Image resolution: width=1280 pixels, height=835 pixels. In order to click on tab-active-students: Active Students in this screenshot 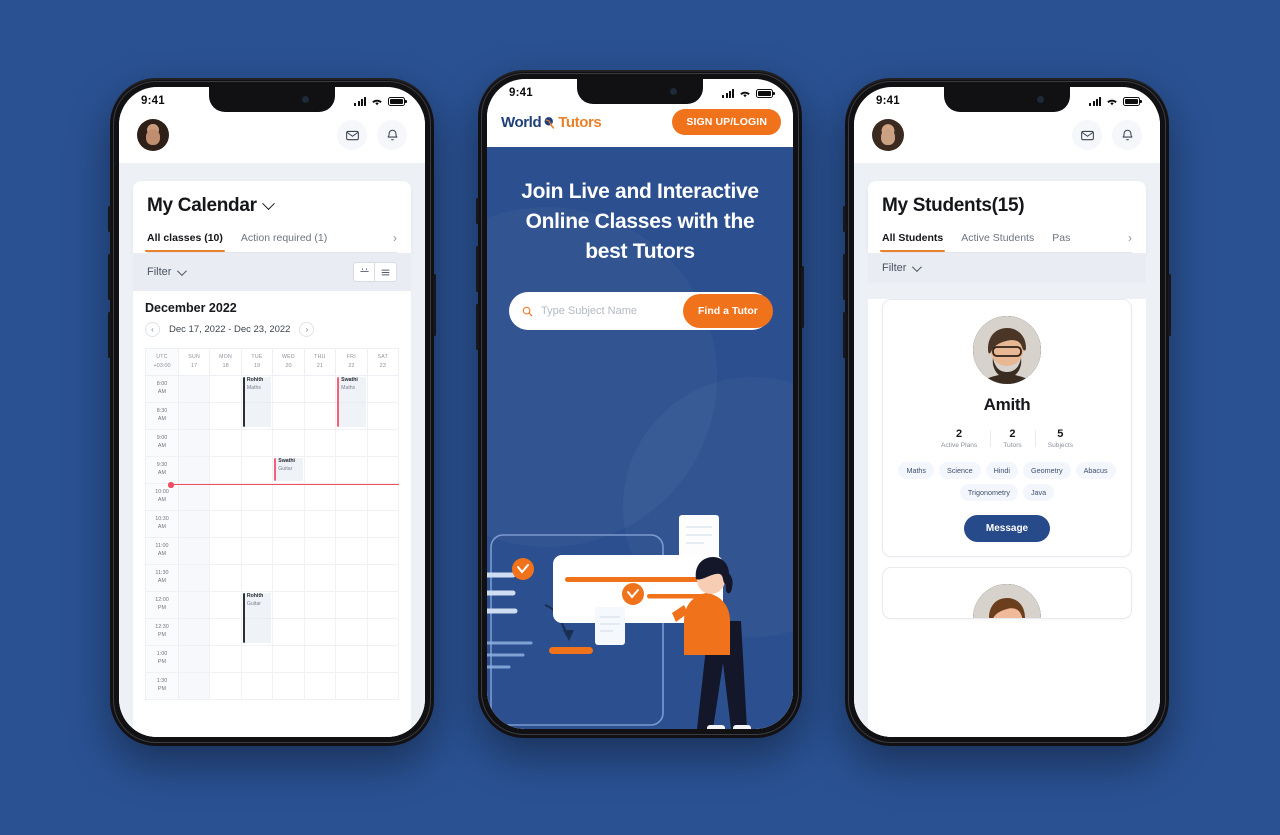, I will do `click(997, 241)`.